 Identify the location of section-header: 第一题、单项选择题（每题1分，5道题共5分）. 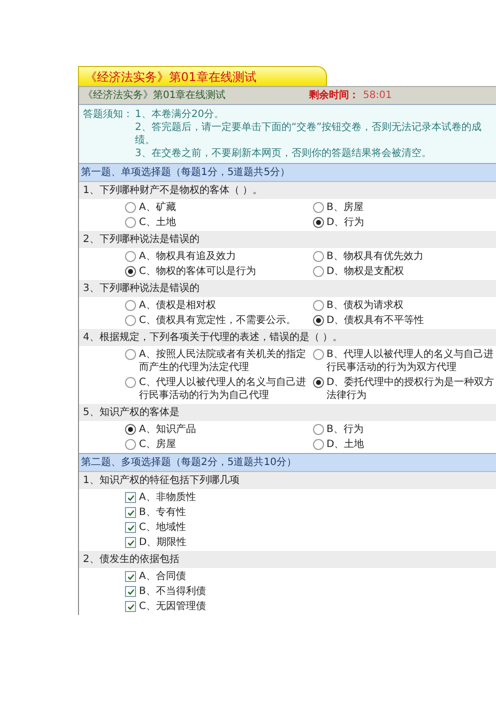
(287, 172).